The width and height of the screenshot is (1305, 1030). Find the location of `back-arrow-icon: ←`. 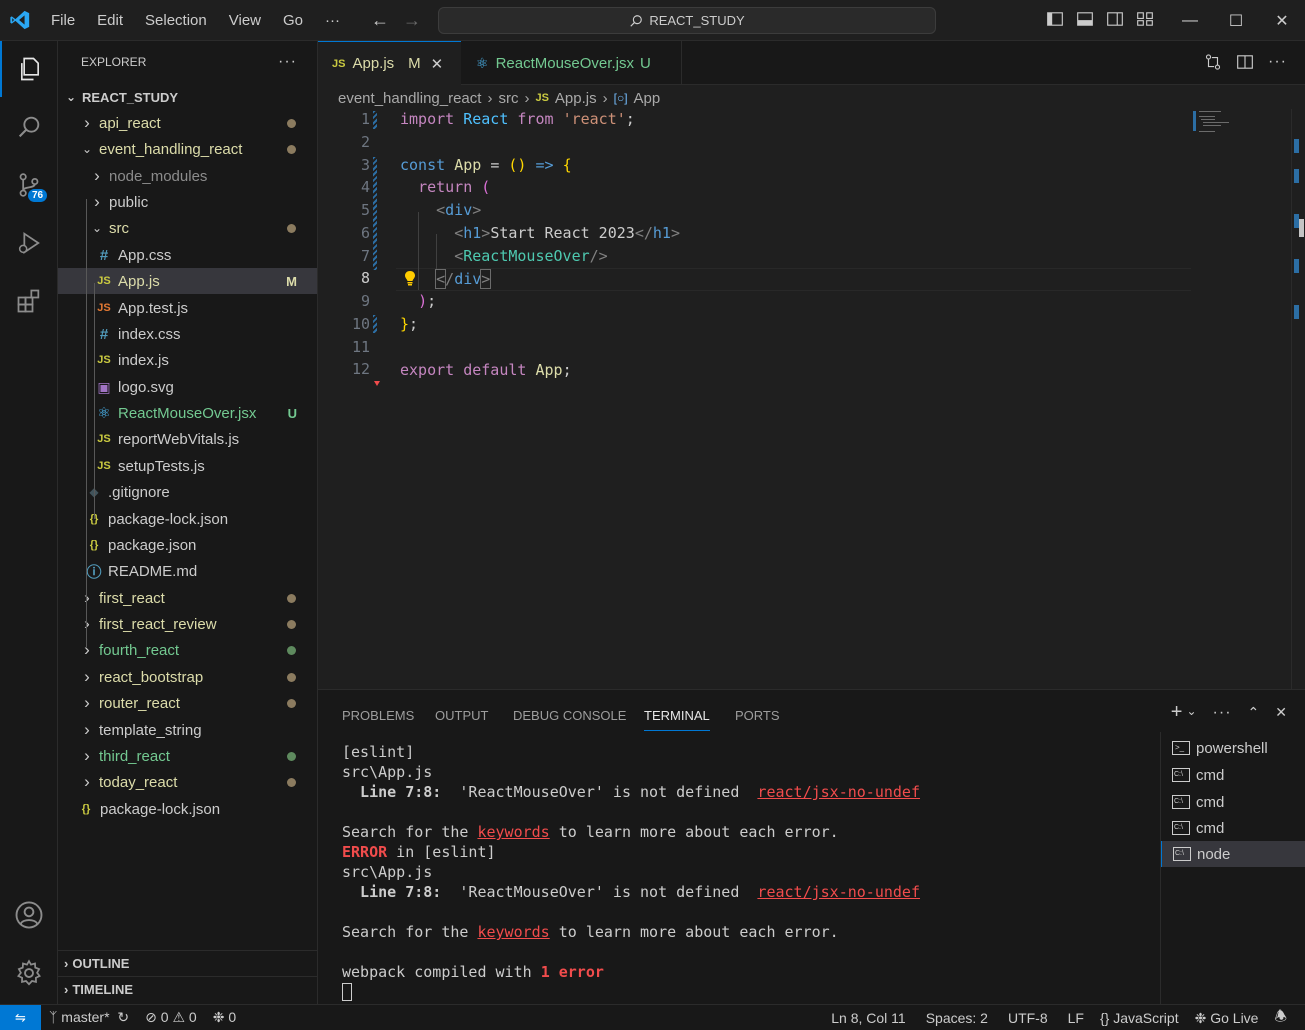

back-arrow-icon: ← is located at coordinates (380, 20).